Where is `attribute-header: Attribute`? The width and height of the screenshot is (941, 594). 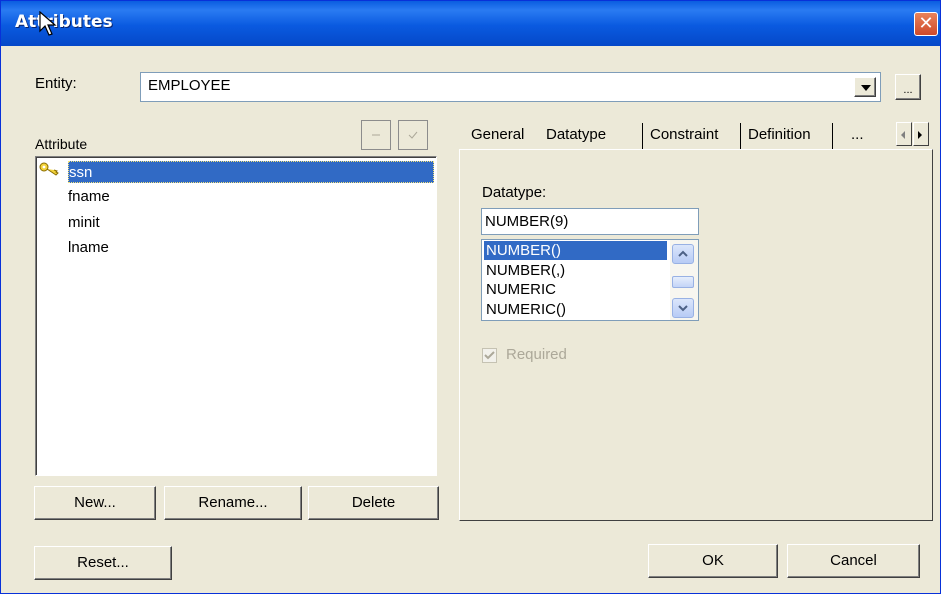 attribute-header: Attribute is located at coordinates (61, 144).